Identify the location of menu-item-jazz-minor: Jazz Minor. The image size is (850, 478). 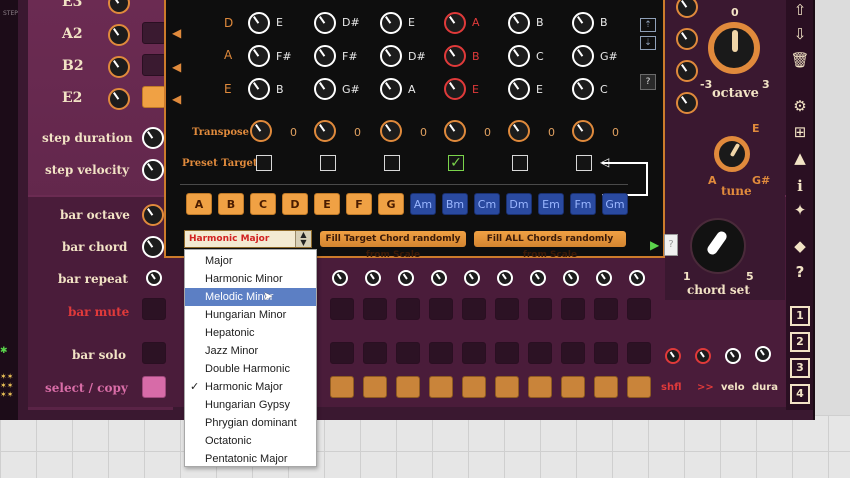
(250, 351).